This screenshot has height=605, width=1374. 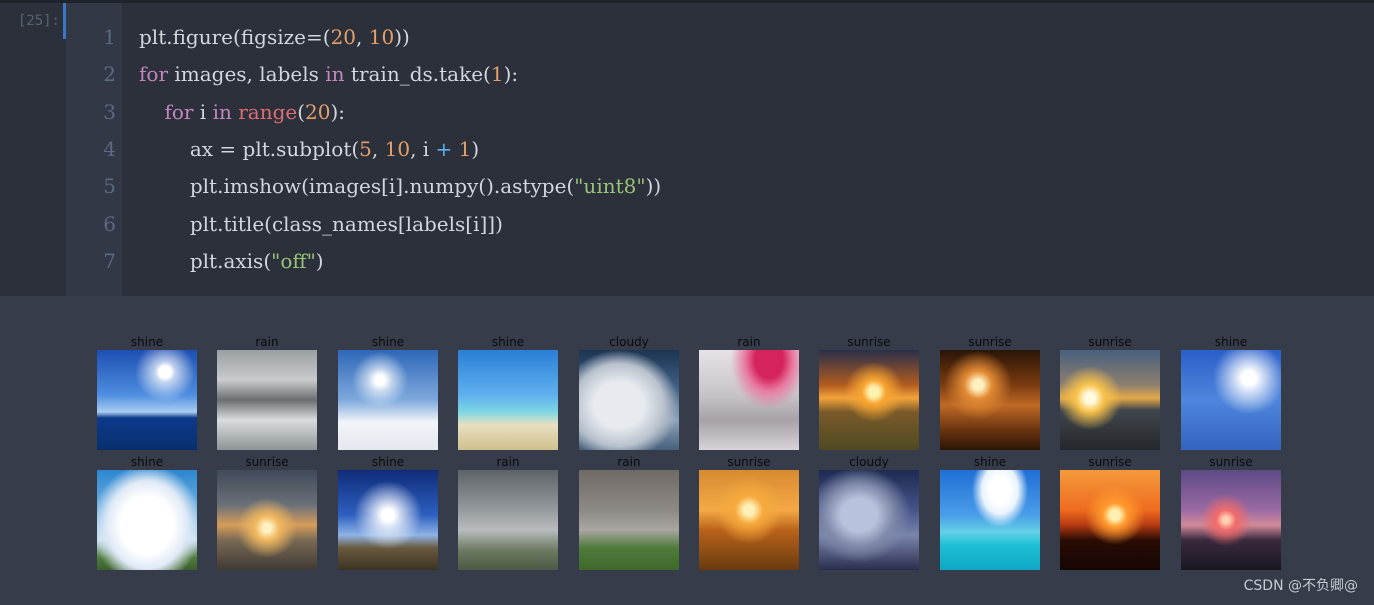 I want to click on code-token: , i, so click(x=423, y=148).